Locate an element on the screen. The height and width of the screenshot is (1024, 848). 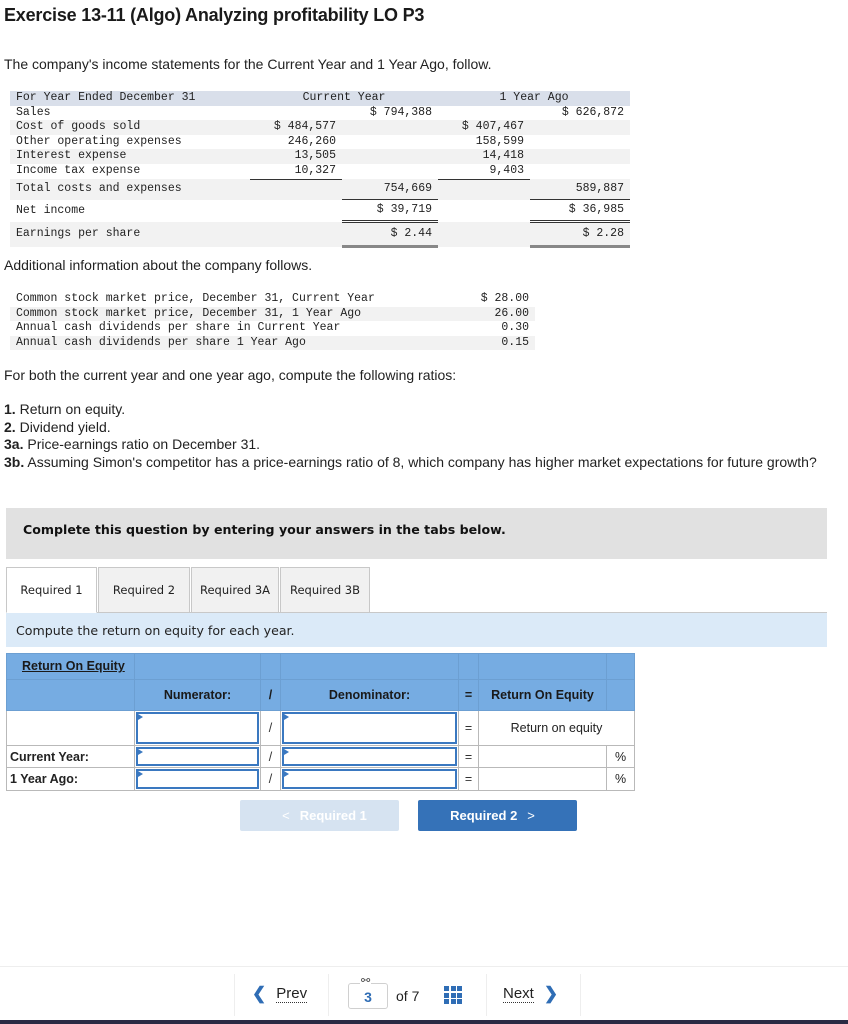
formula-denominator-cell is located at coordinates (369, 728).